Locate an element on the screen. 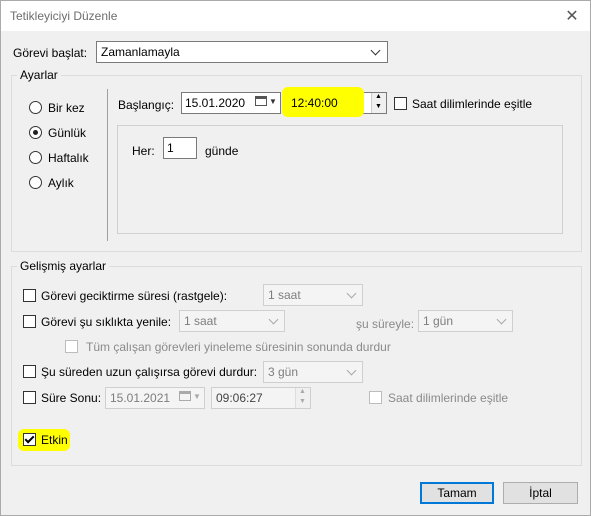 The height and width of the screenshot is (516, 591). duration-value: 1 gün is located at coordinates (438, 321).